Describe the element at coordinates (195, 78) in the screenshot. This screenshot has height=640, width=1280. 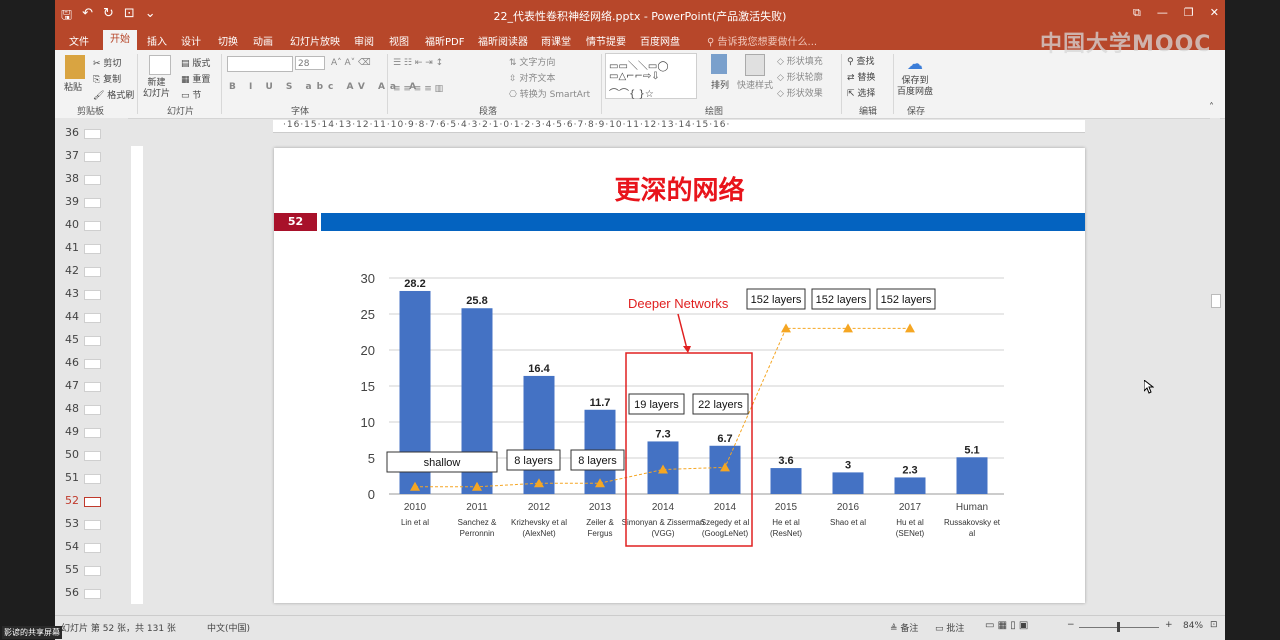
I see `reset-button: ▦ 重置` at that location.